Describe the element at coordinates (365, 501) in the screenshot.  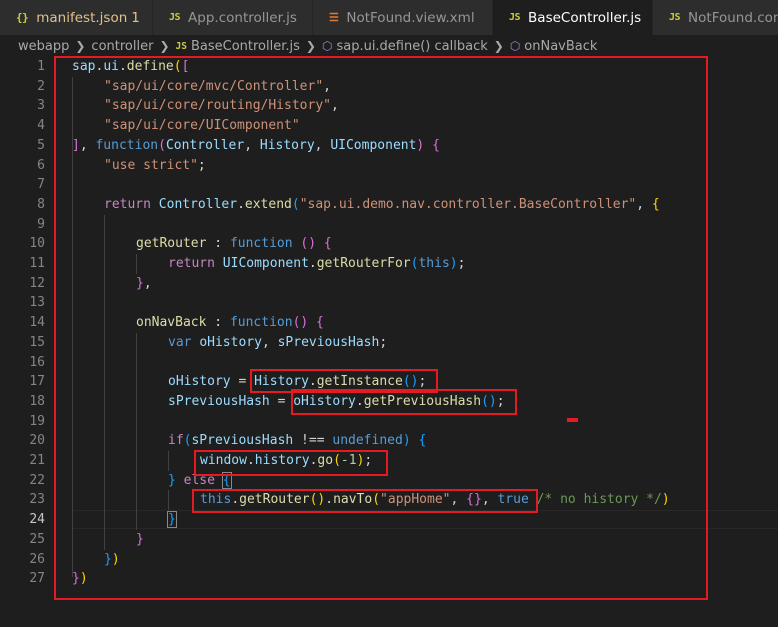
I see `annotation-box-navto` at that location.